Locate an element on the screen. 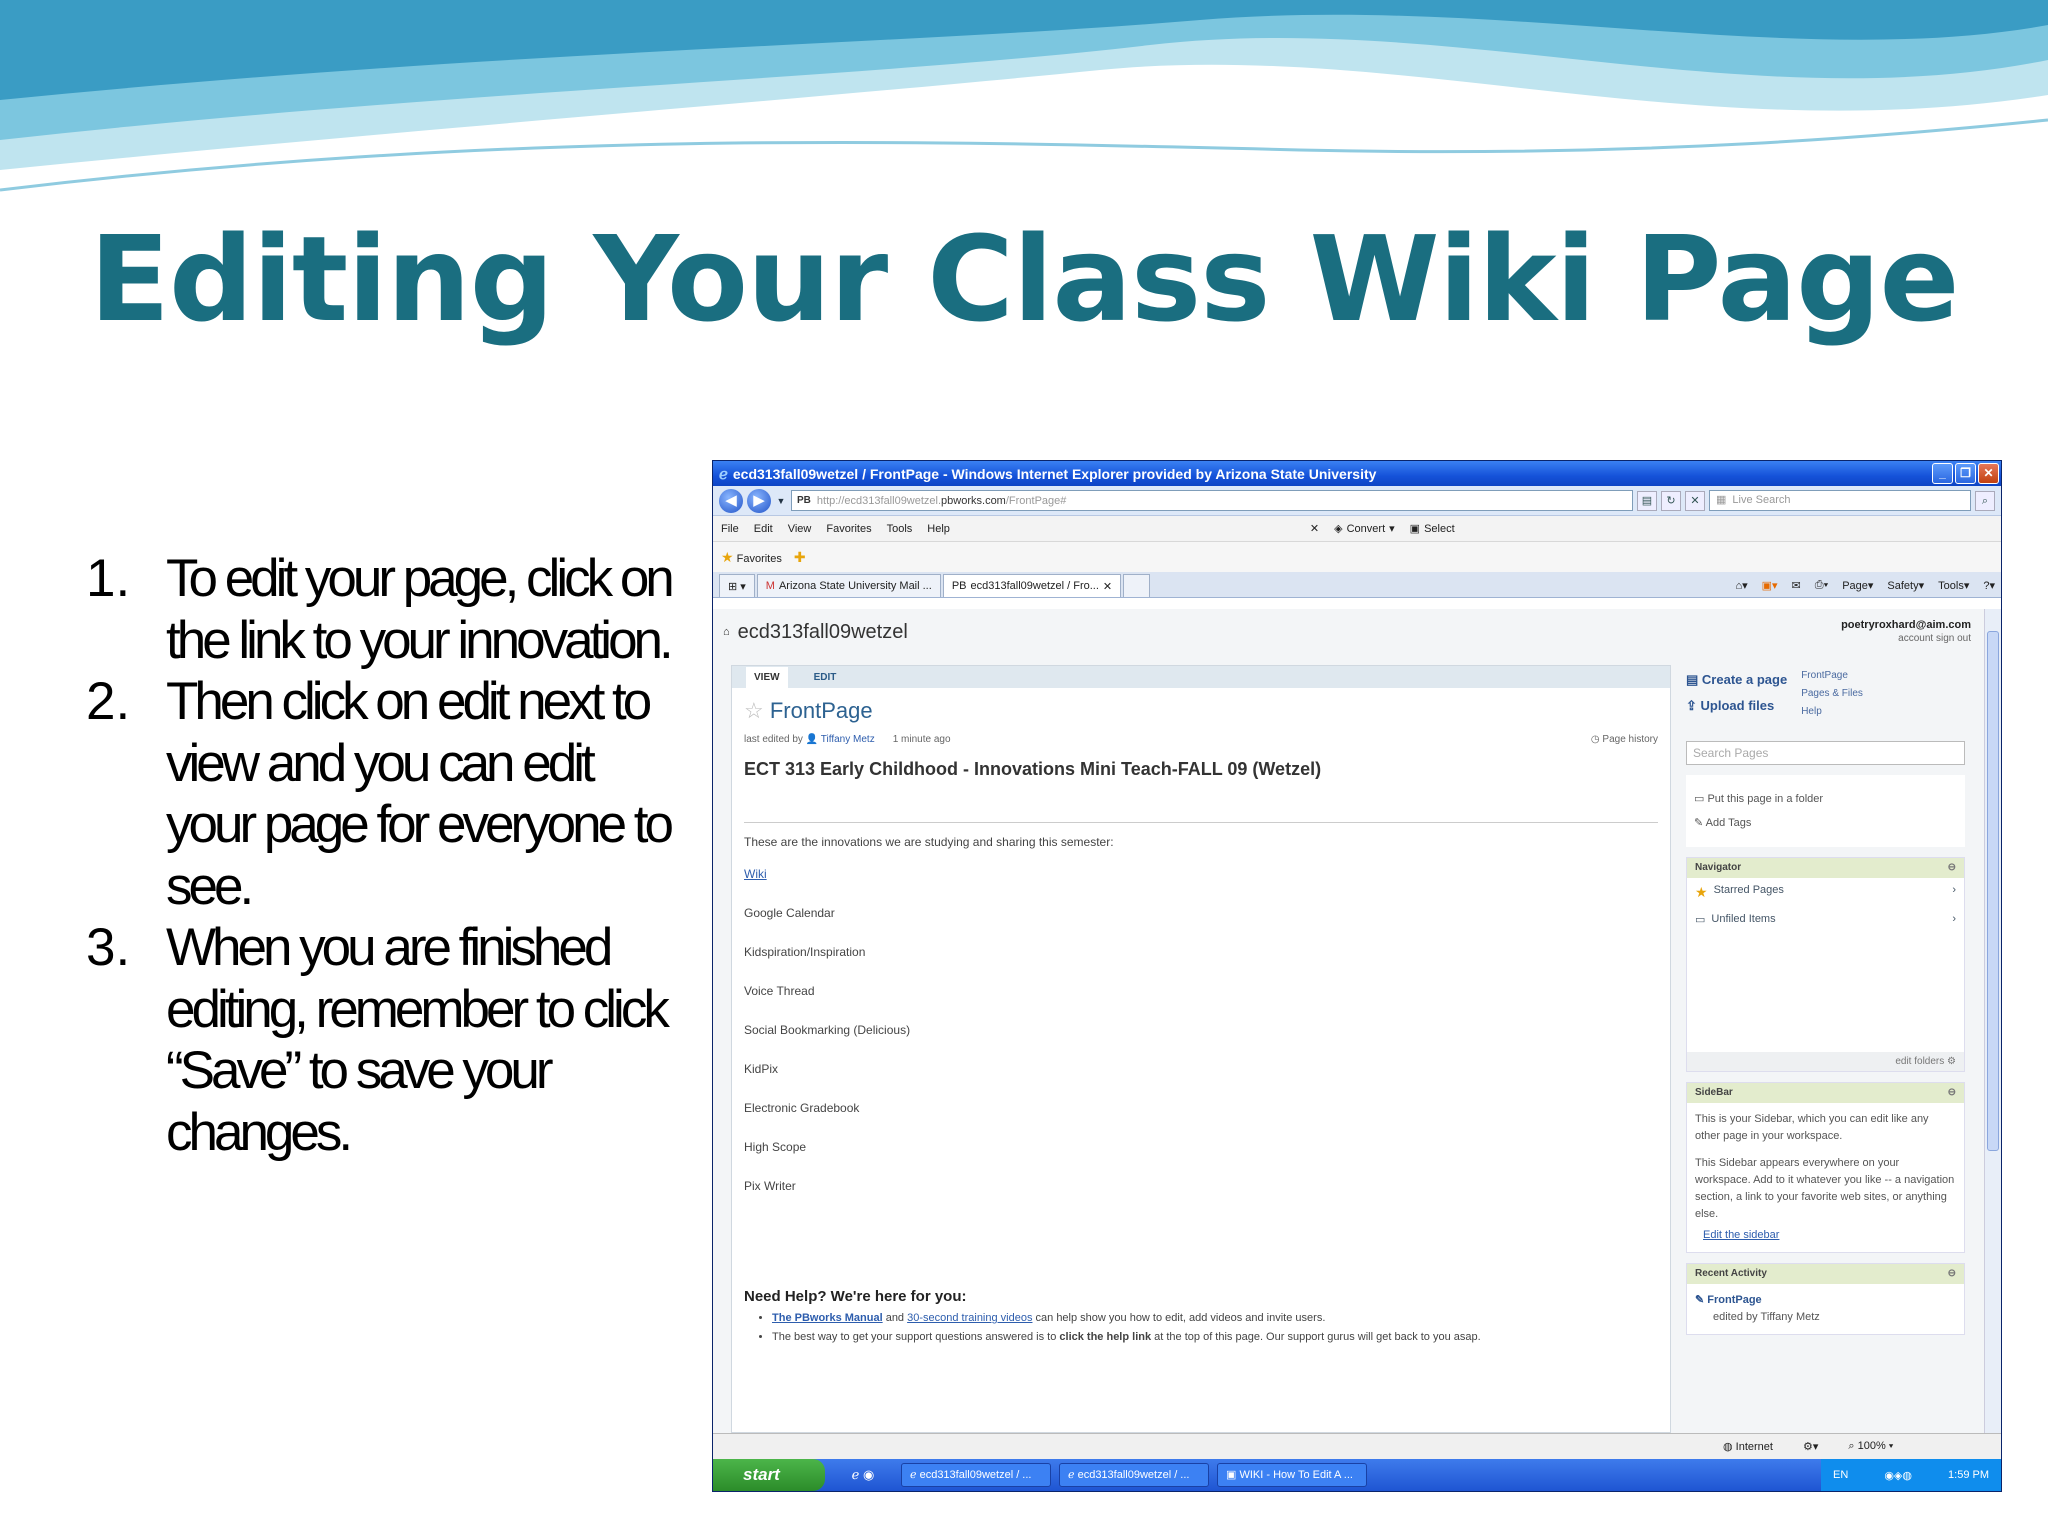 This screenshot has height=1536, width=2048. workspace-home-icon: ⌂ is located at coordinates (726, 632).